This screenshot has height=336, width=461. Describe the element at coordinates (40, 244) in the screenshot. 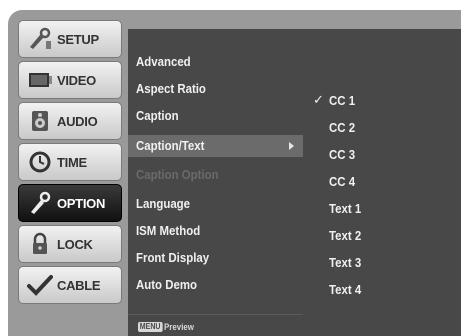

I see `lock-icon` at that location.